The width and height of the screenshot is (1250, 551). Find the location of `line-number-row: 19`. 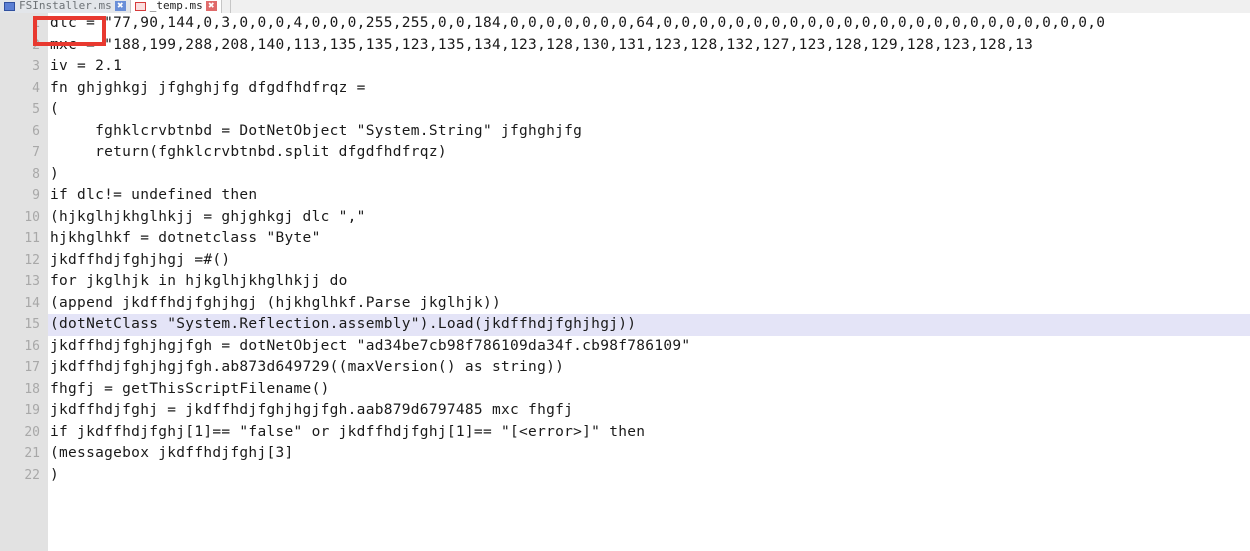

line-number-row: 19 is located at coordinates (24, 411).